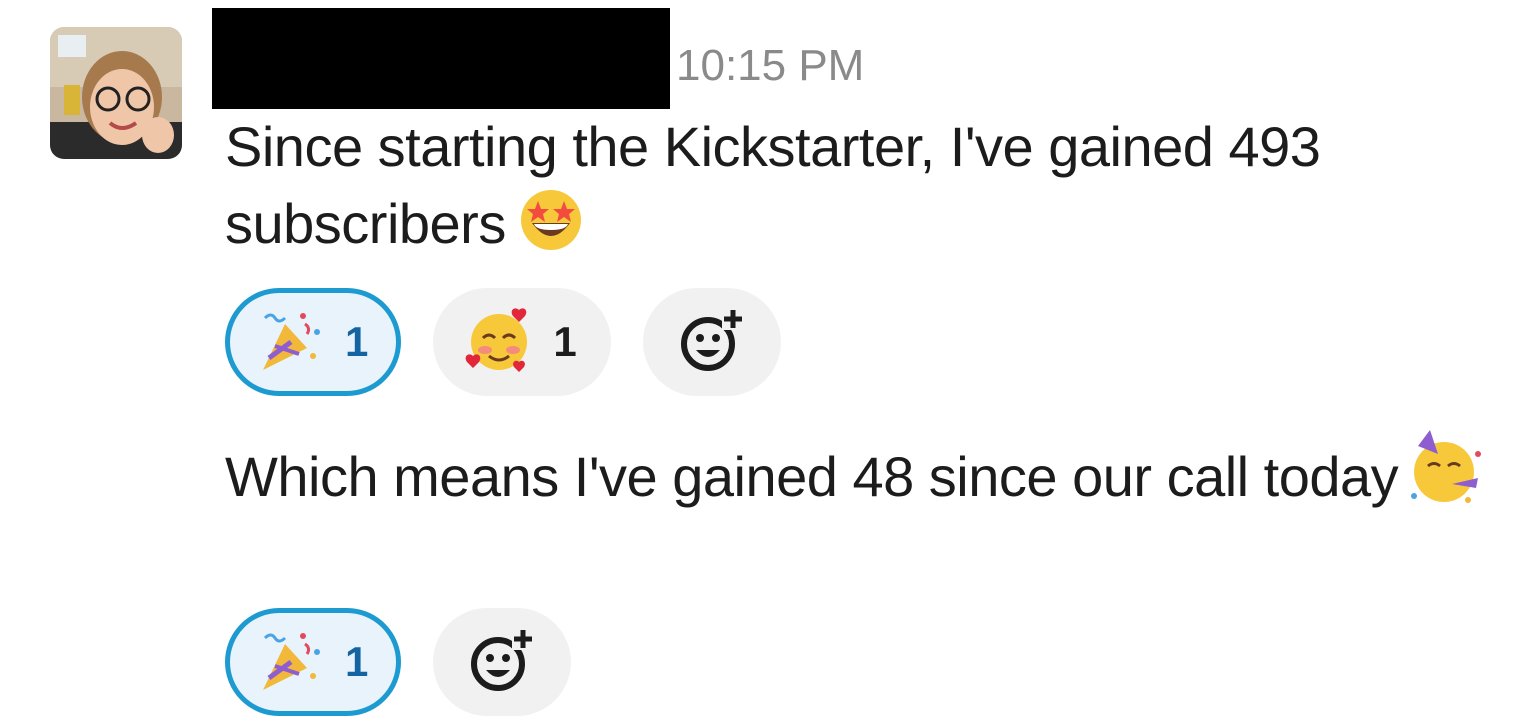 This screenshot has height=728, width=1537. I want to click on partying-face-emoji-icon, so click(1446, 476).